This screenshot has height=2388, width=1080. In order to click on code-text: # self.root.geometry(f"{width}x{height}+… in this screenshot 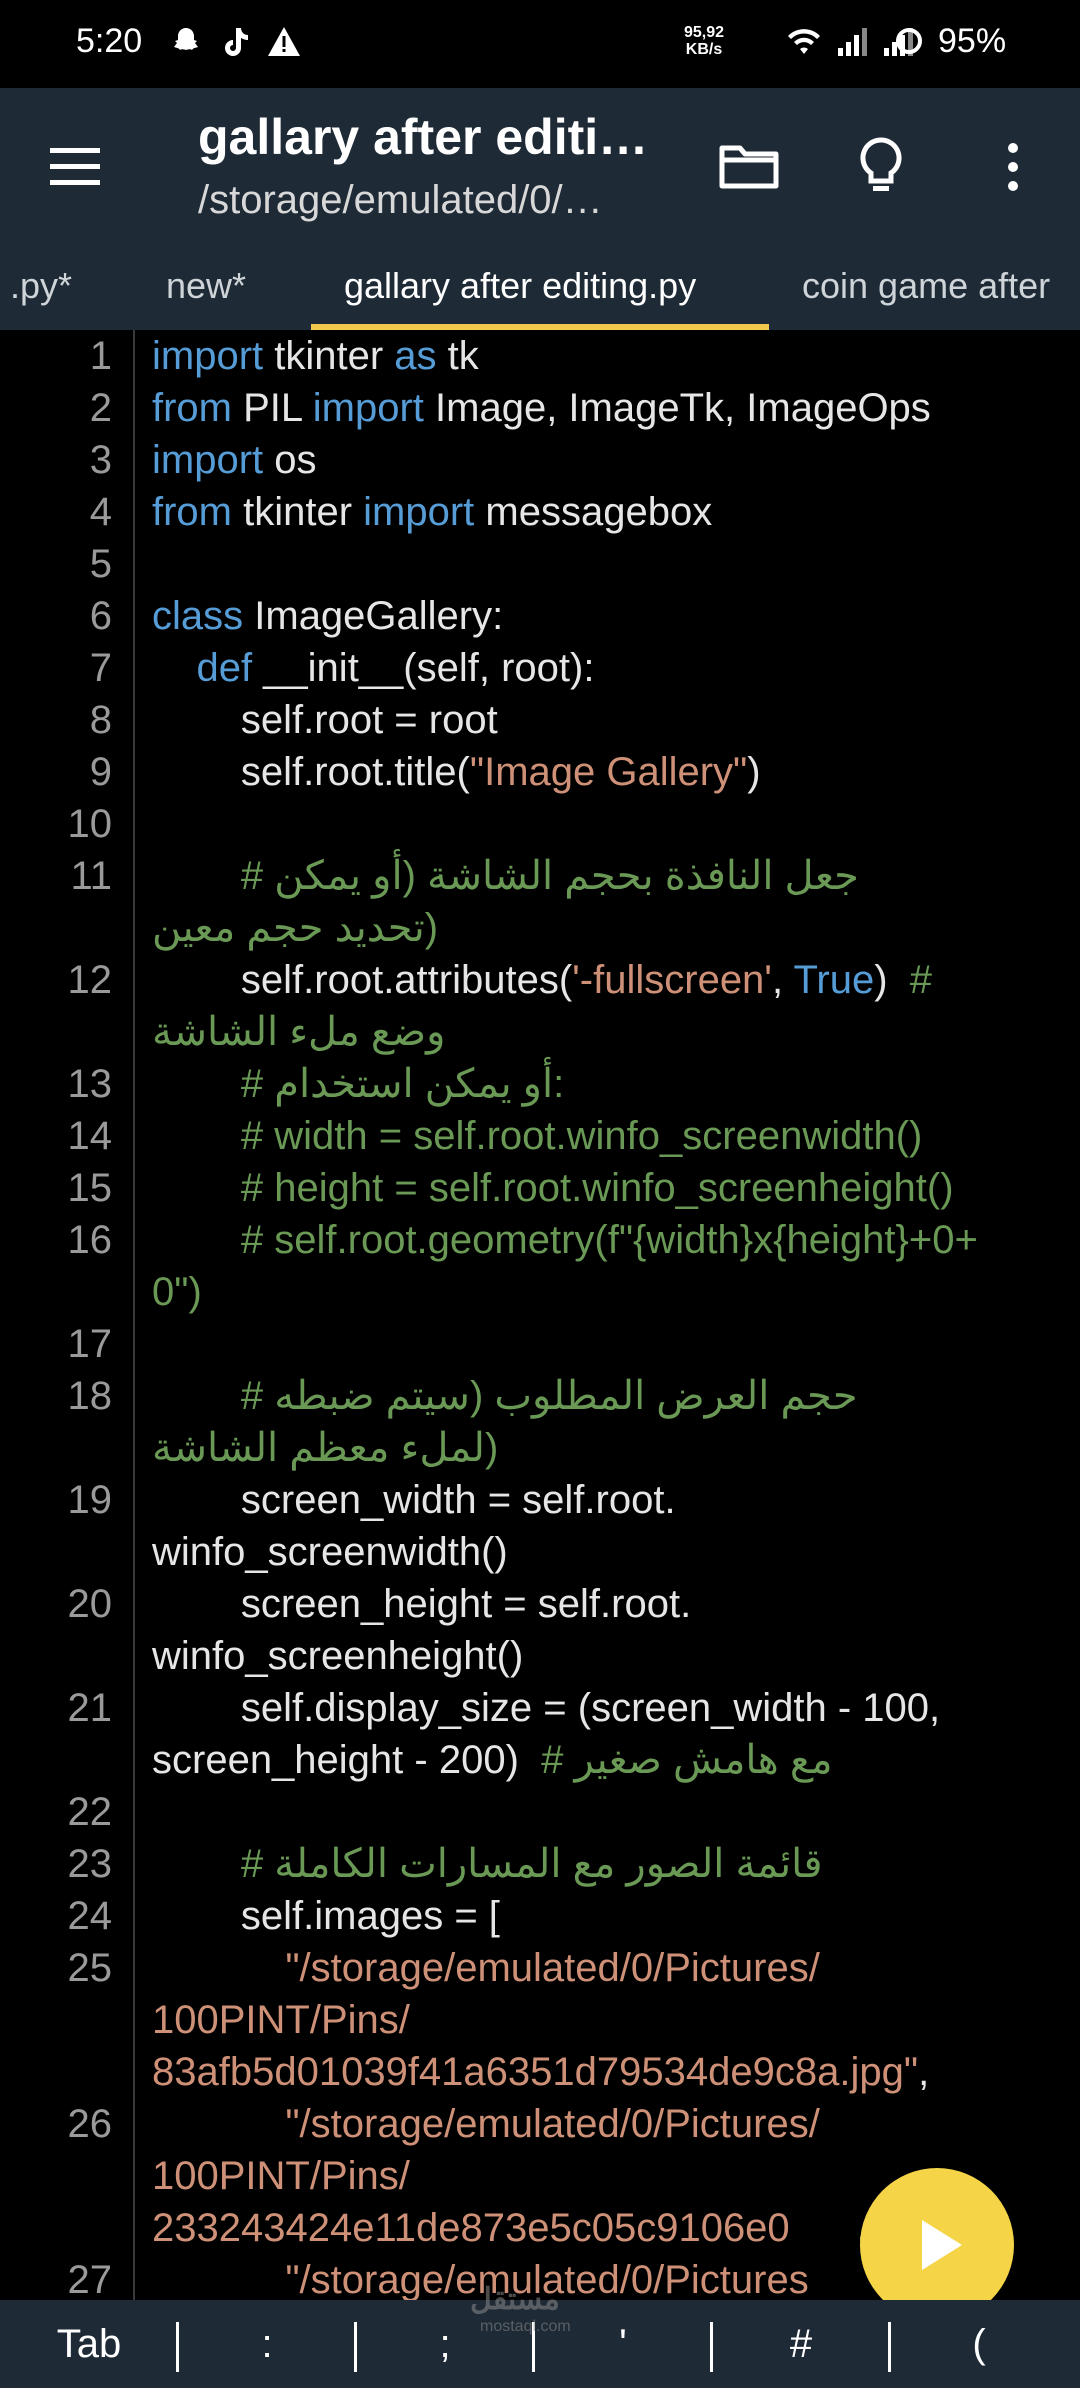, I will do `click(565, 1240)`.